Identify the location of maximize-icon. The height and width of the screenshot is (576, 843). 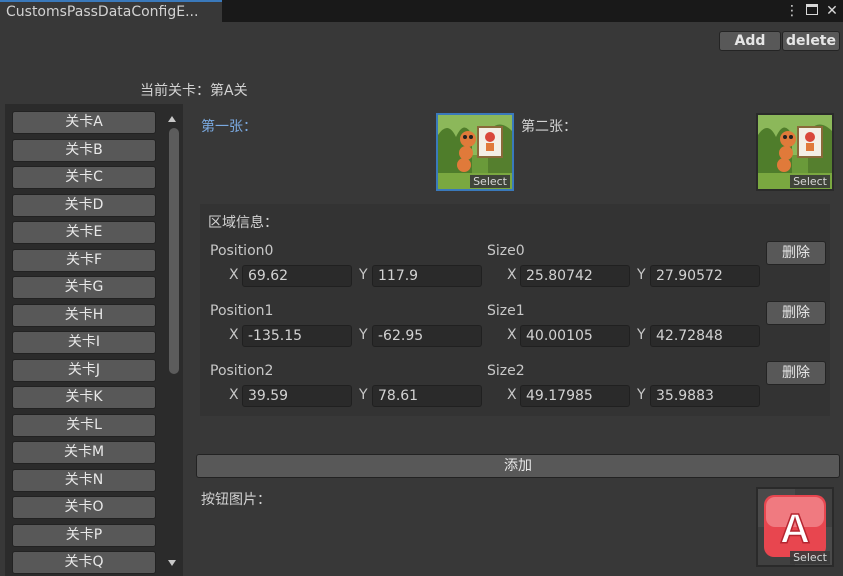
(812, 11).